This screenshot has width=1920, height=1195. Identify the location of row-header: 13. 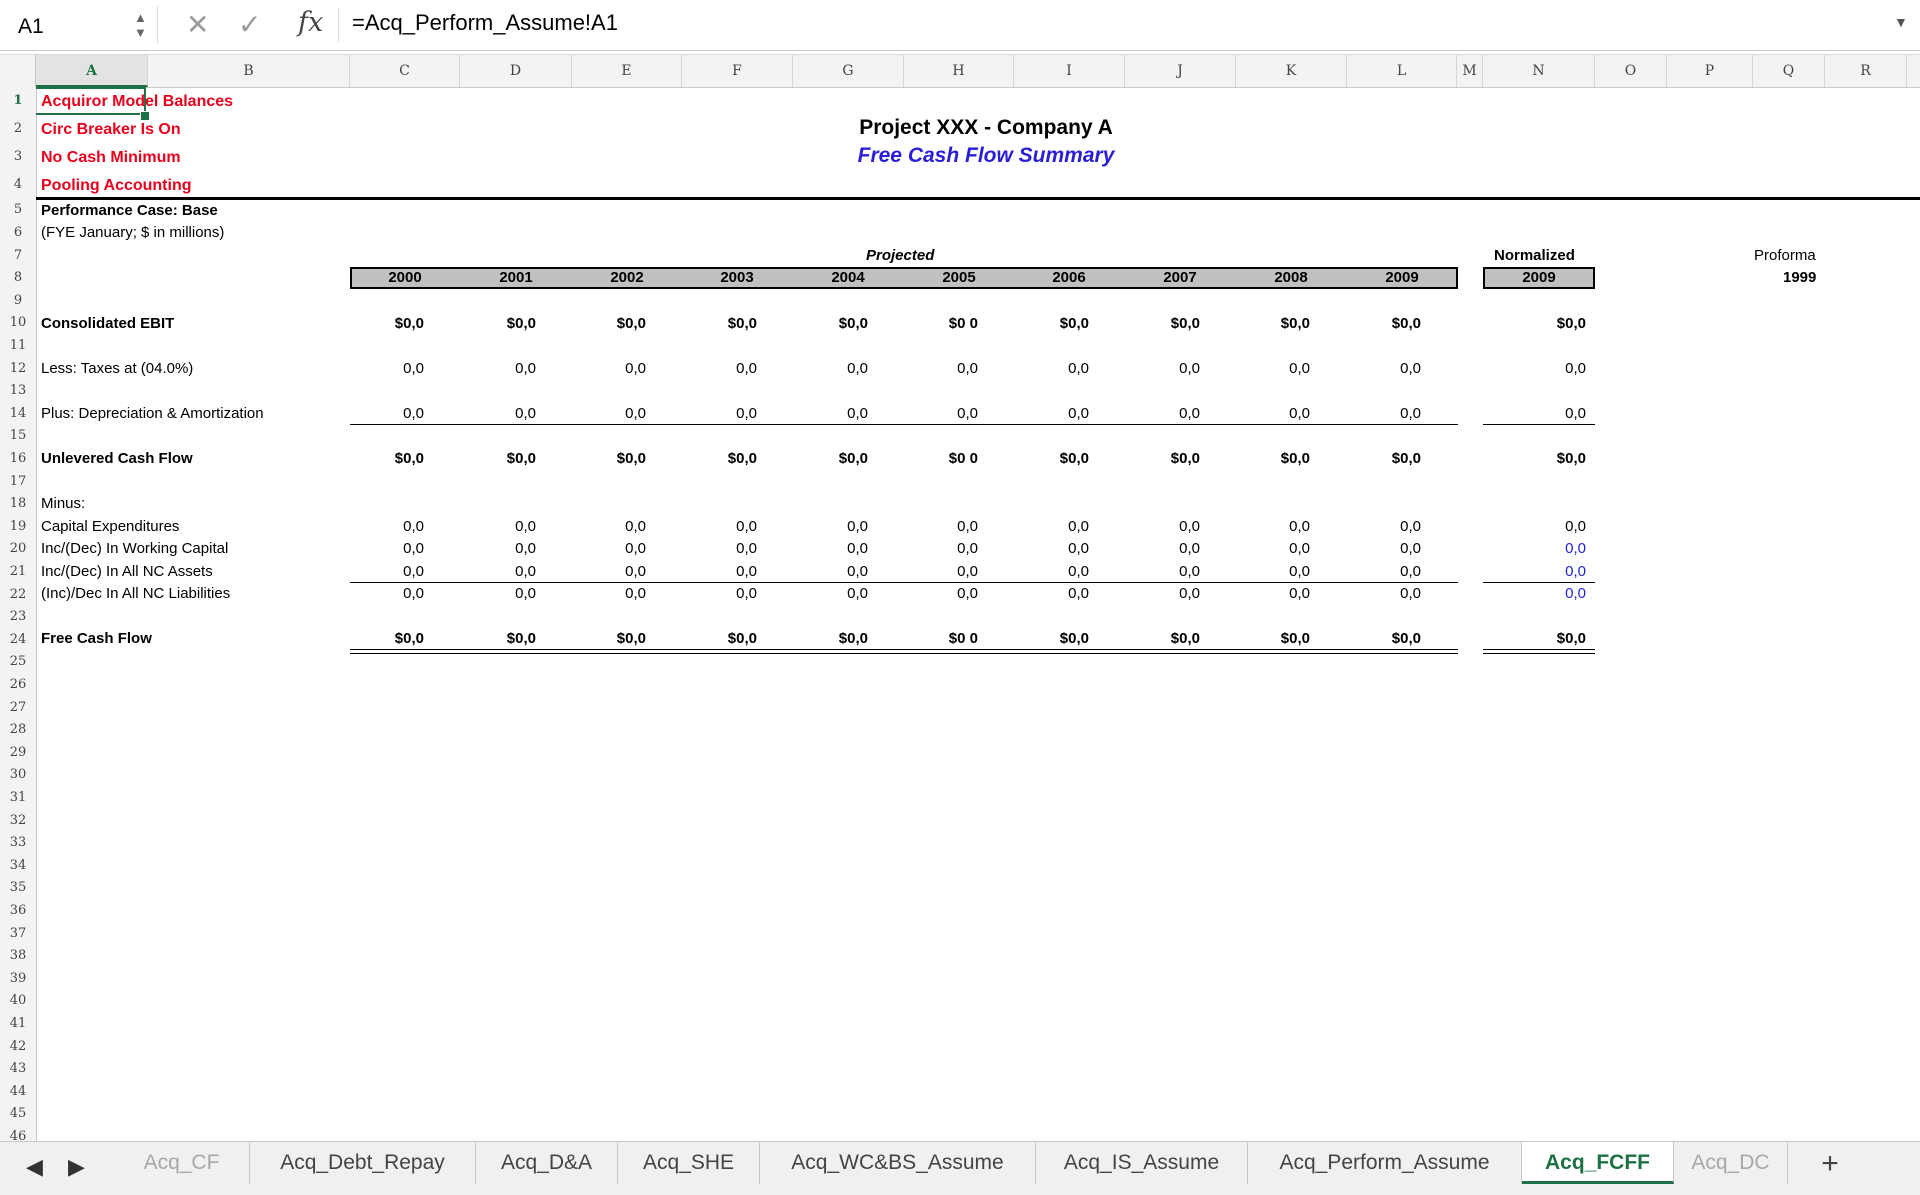
(18, 391).